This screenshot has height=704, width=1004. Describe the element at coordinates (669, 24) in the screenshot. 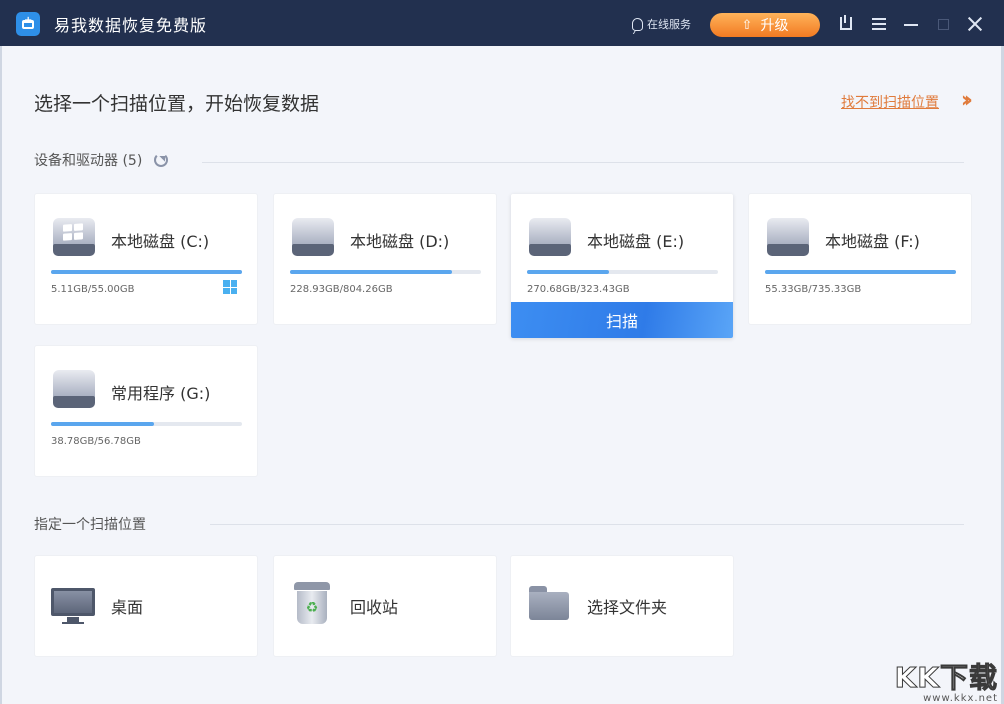

I see `online-service-label: 在线服务` at that location.